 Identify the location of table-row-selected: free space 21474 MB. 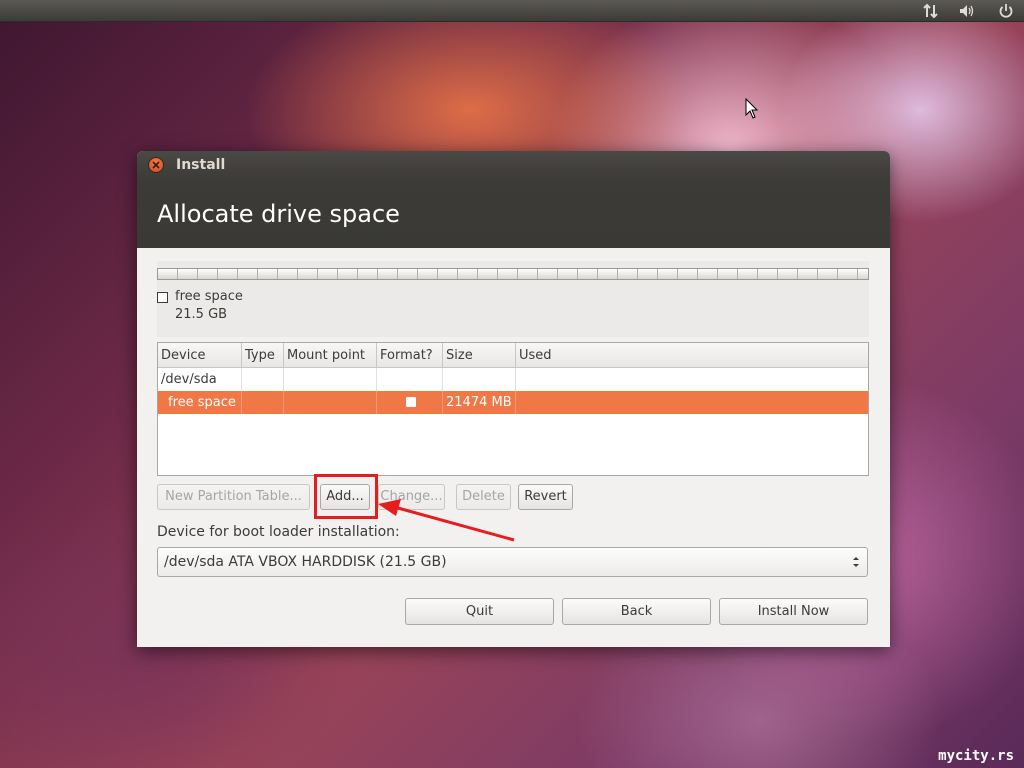
(513, 402).